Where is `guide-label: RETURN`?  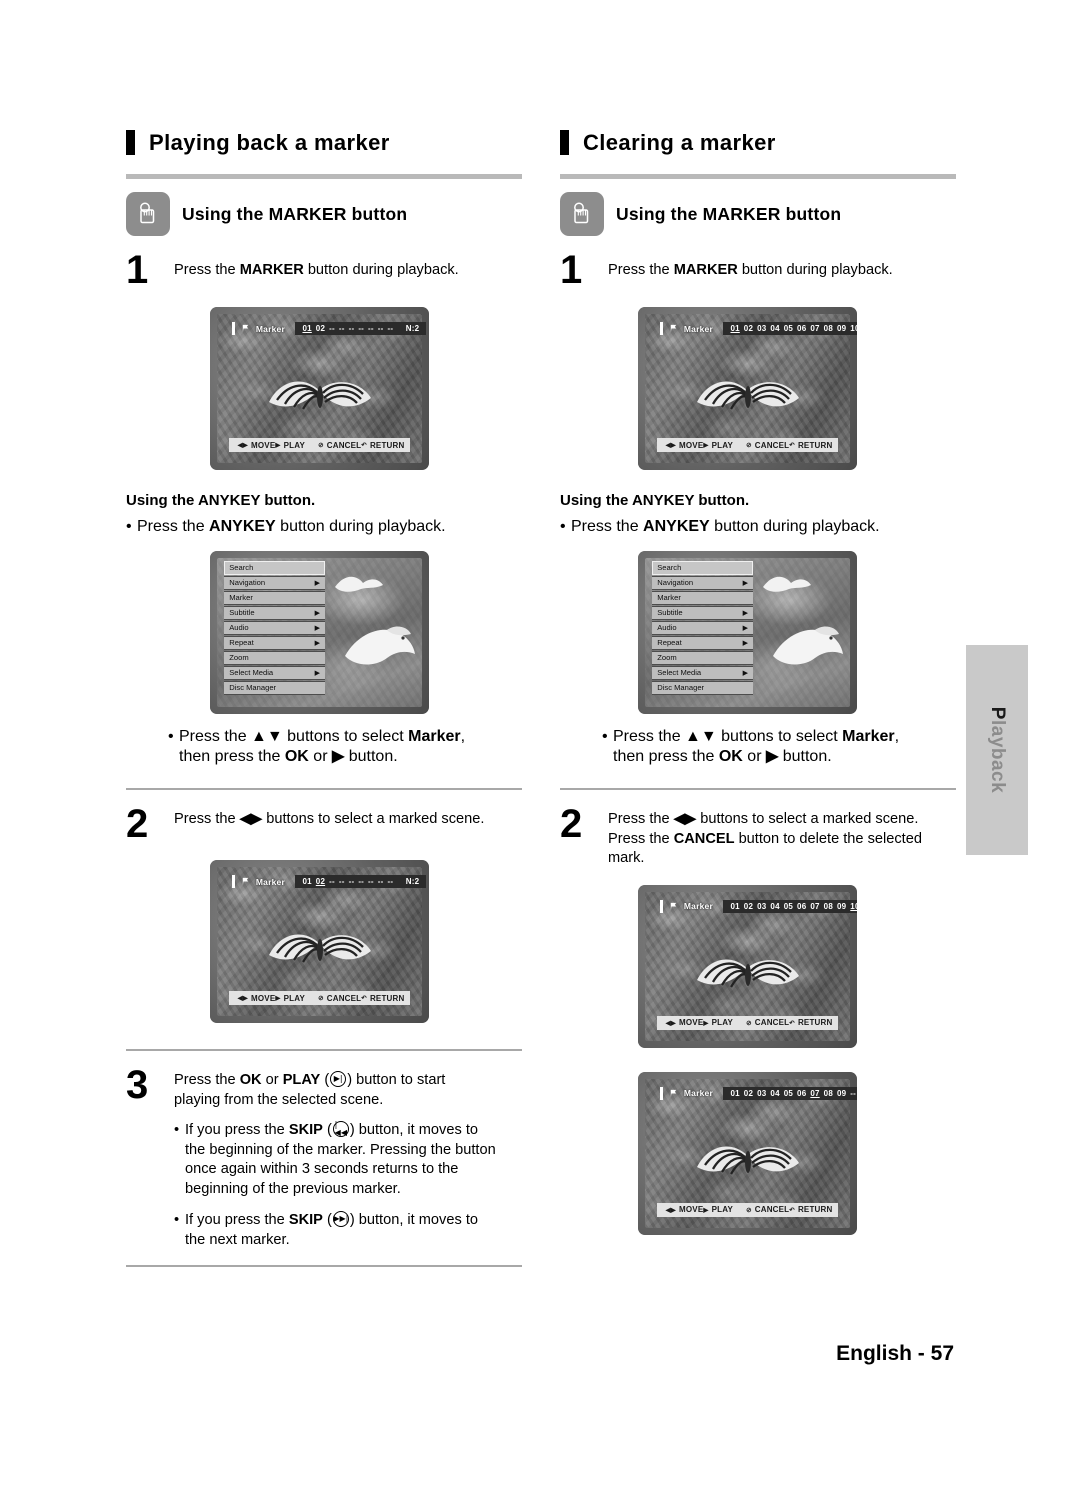 guide-label: RETURN is located at coordinates (387, 445).